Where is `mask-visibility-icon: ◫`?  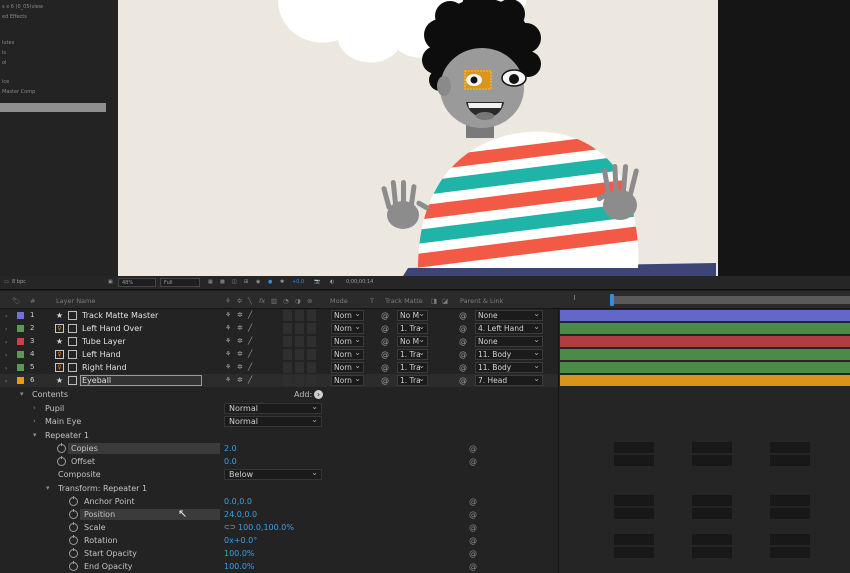
mask-visibility-icon: ◫ is located at coordinates (234, 282).